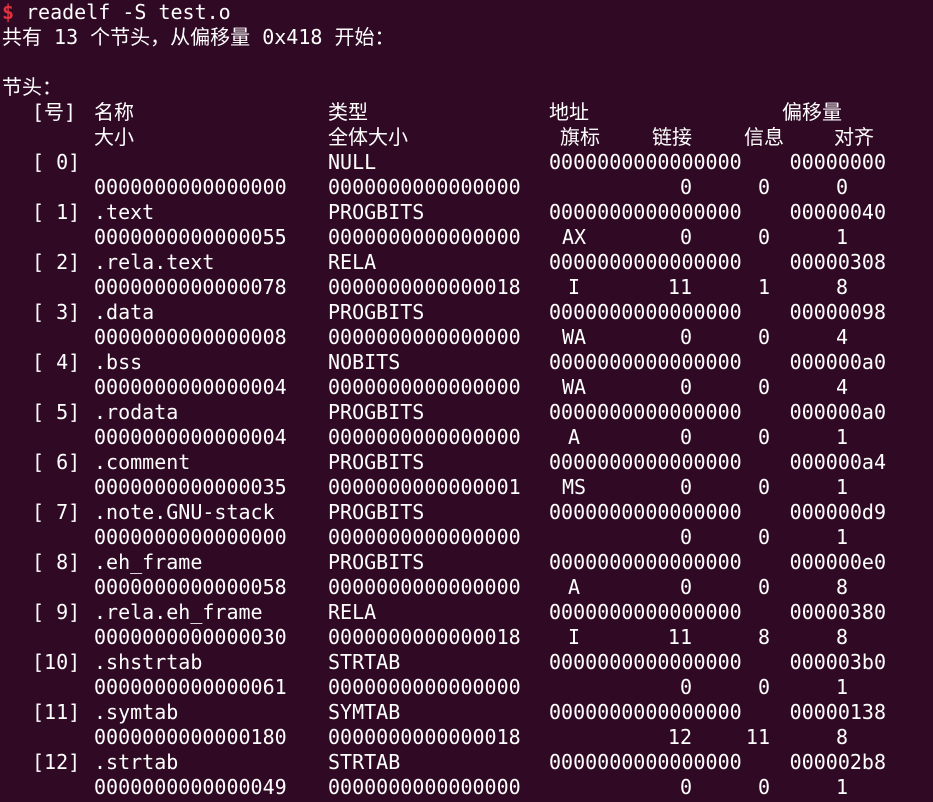 Image resolution: width=933 pixels, height=802 pixels. Describe the element at coordinates (574, 637) in the screenshot. I see `section-flags: I` at that location.